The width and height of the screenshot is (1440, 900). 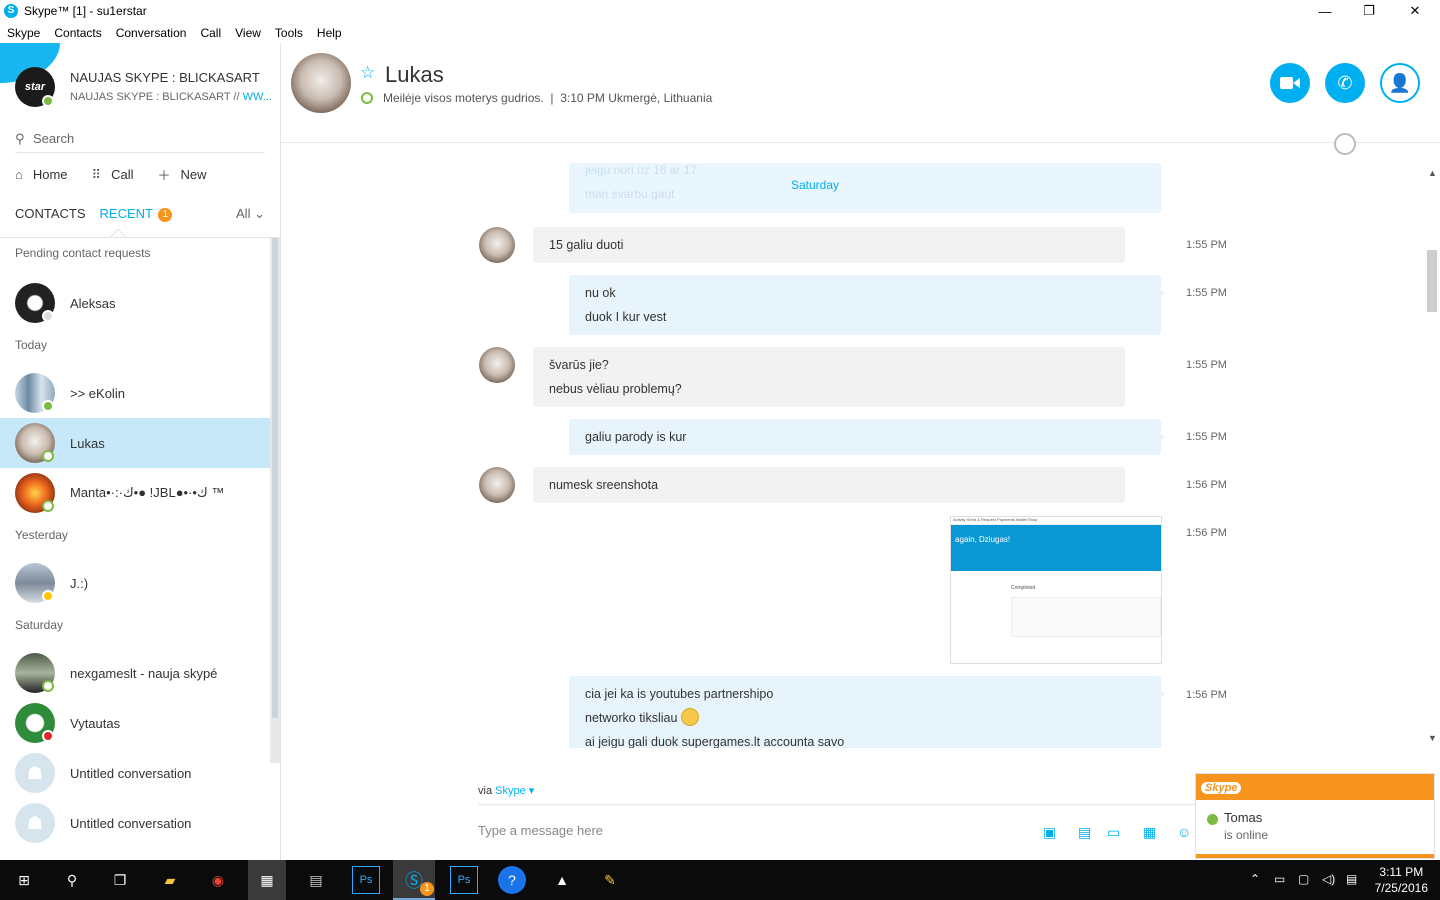 I want to click on list-item: J.:), so click(x=135, y=583).